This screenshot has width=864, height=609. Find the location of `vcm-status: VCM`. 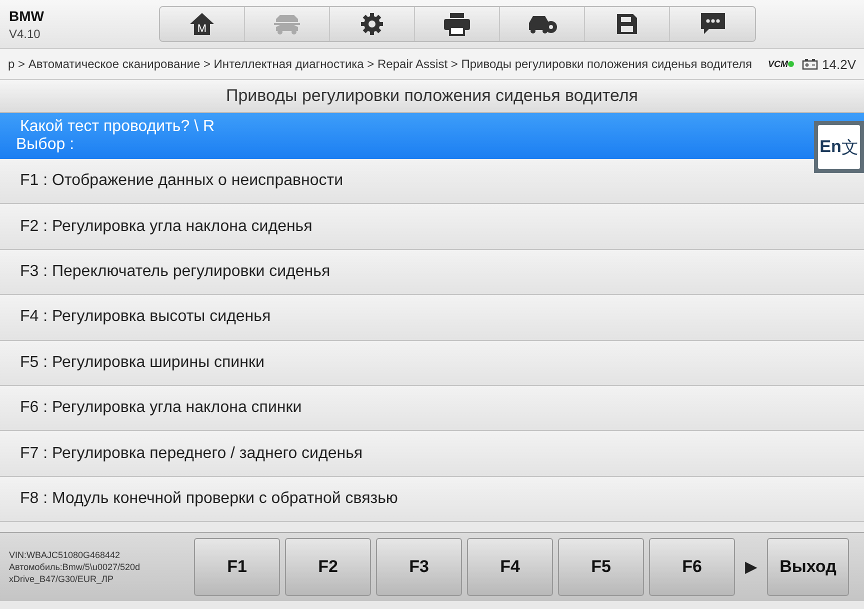

vcm-status: VCM is located at coordinates (781, 64).